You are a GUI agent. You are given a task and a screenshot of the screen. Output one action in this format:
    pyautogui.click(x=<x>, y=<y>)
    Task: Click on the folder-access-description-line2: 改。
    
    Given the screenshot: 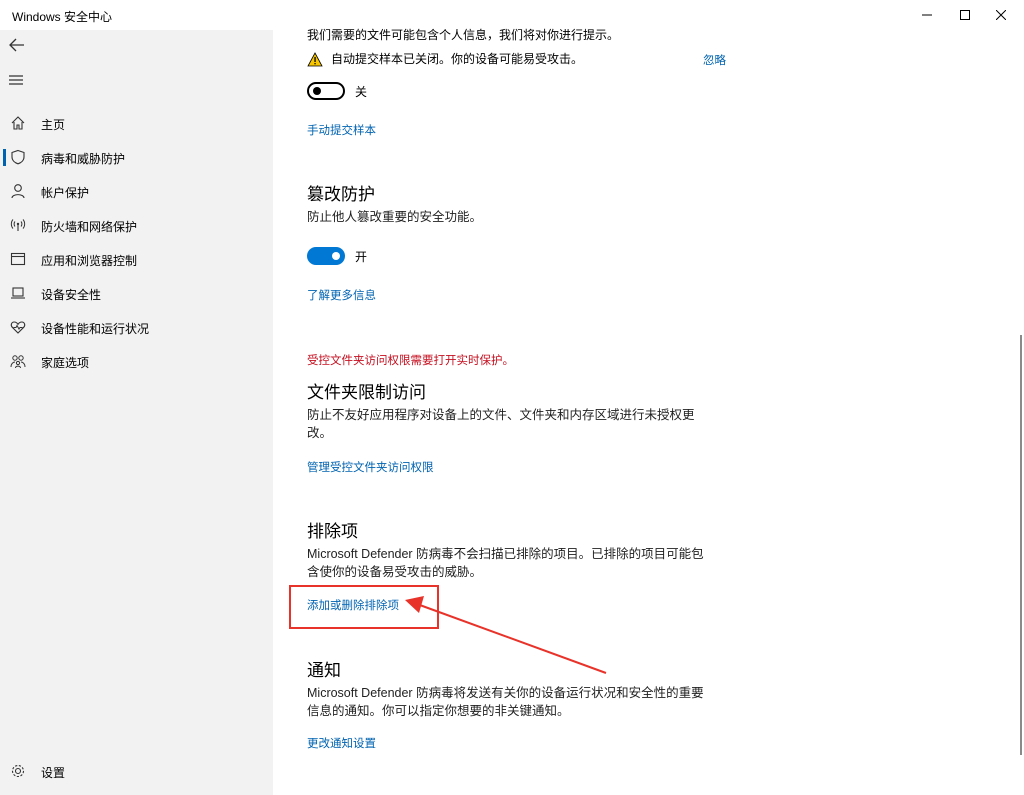 What is the action you would take?
    pyautogui.click(x=320, y=433)
    